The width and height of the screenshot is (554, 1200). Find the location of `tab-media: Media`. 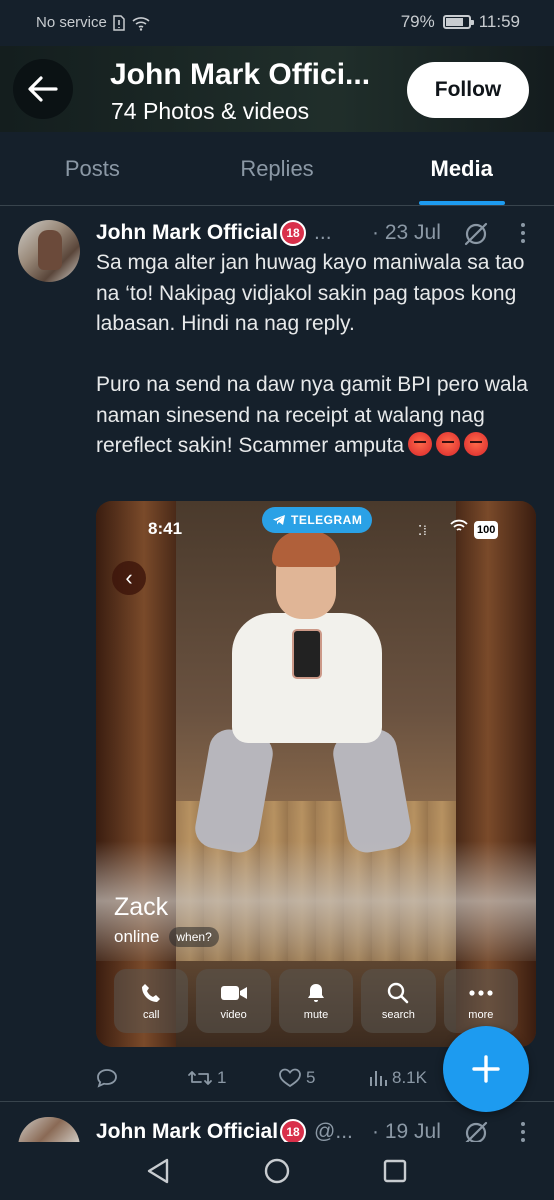

tab-media: Media is located at coordinates (461, 168).